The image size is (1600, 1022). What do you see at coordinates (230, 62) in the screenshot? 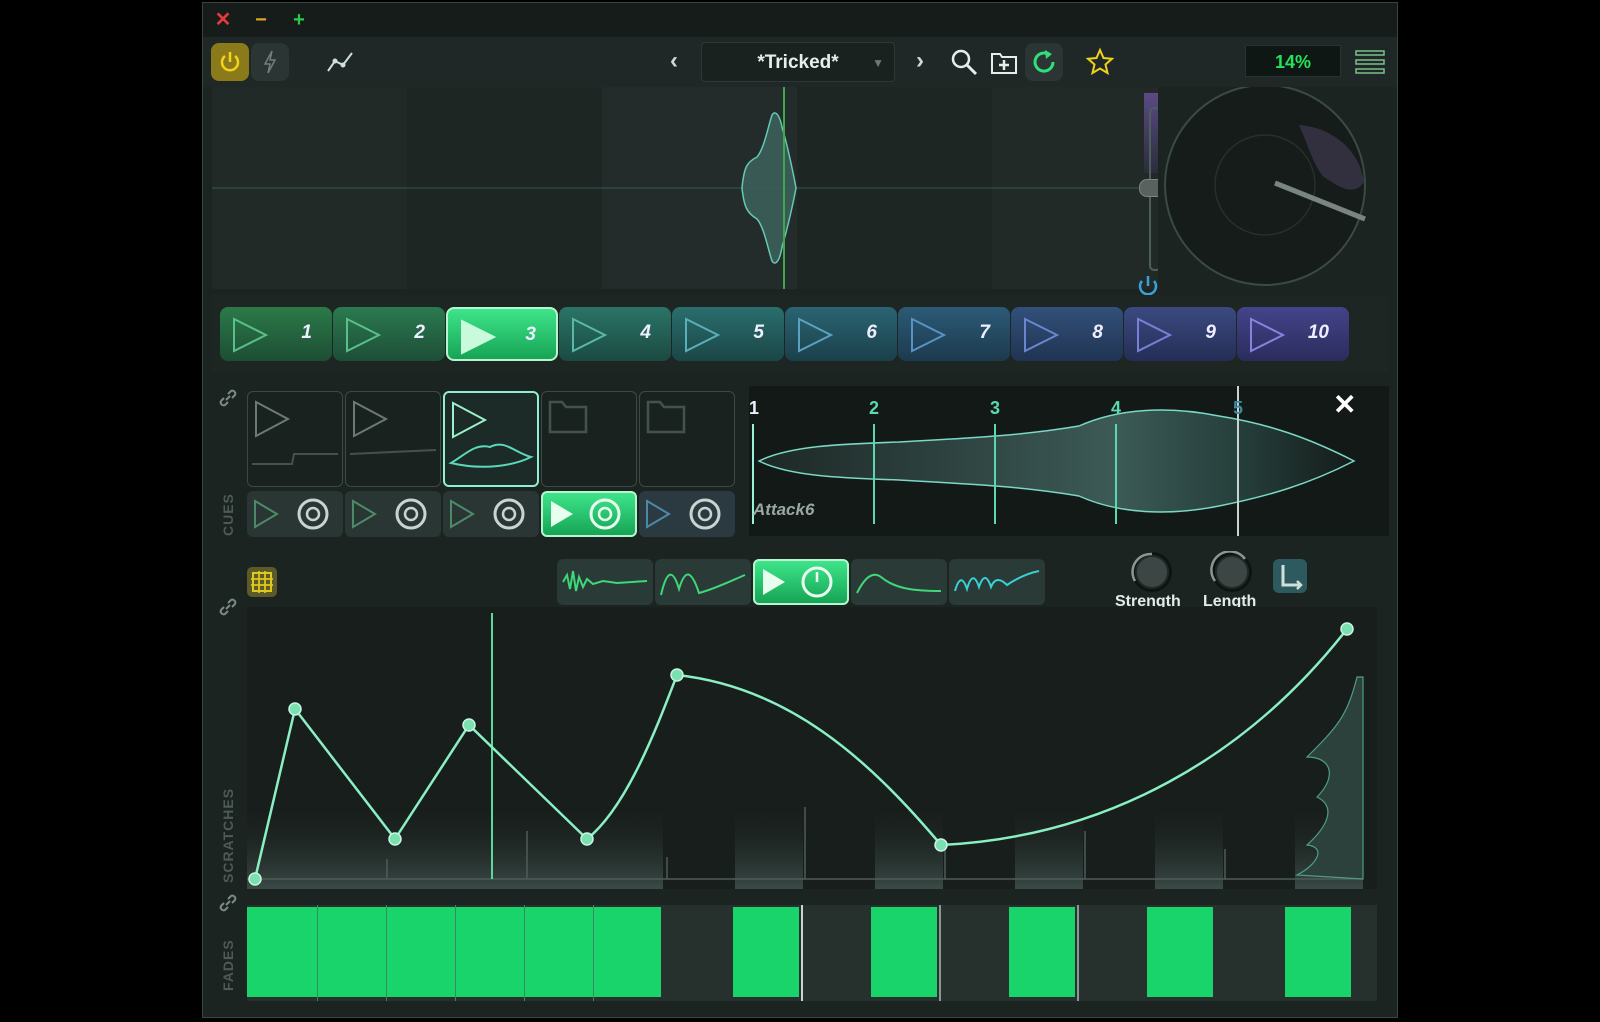
I see `power-button` at bounding box center [230, 62].